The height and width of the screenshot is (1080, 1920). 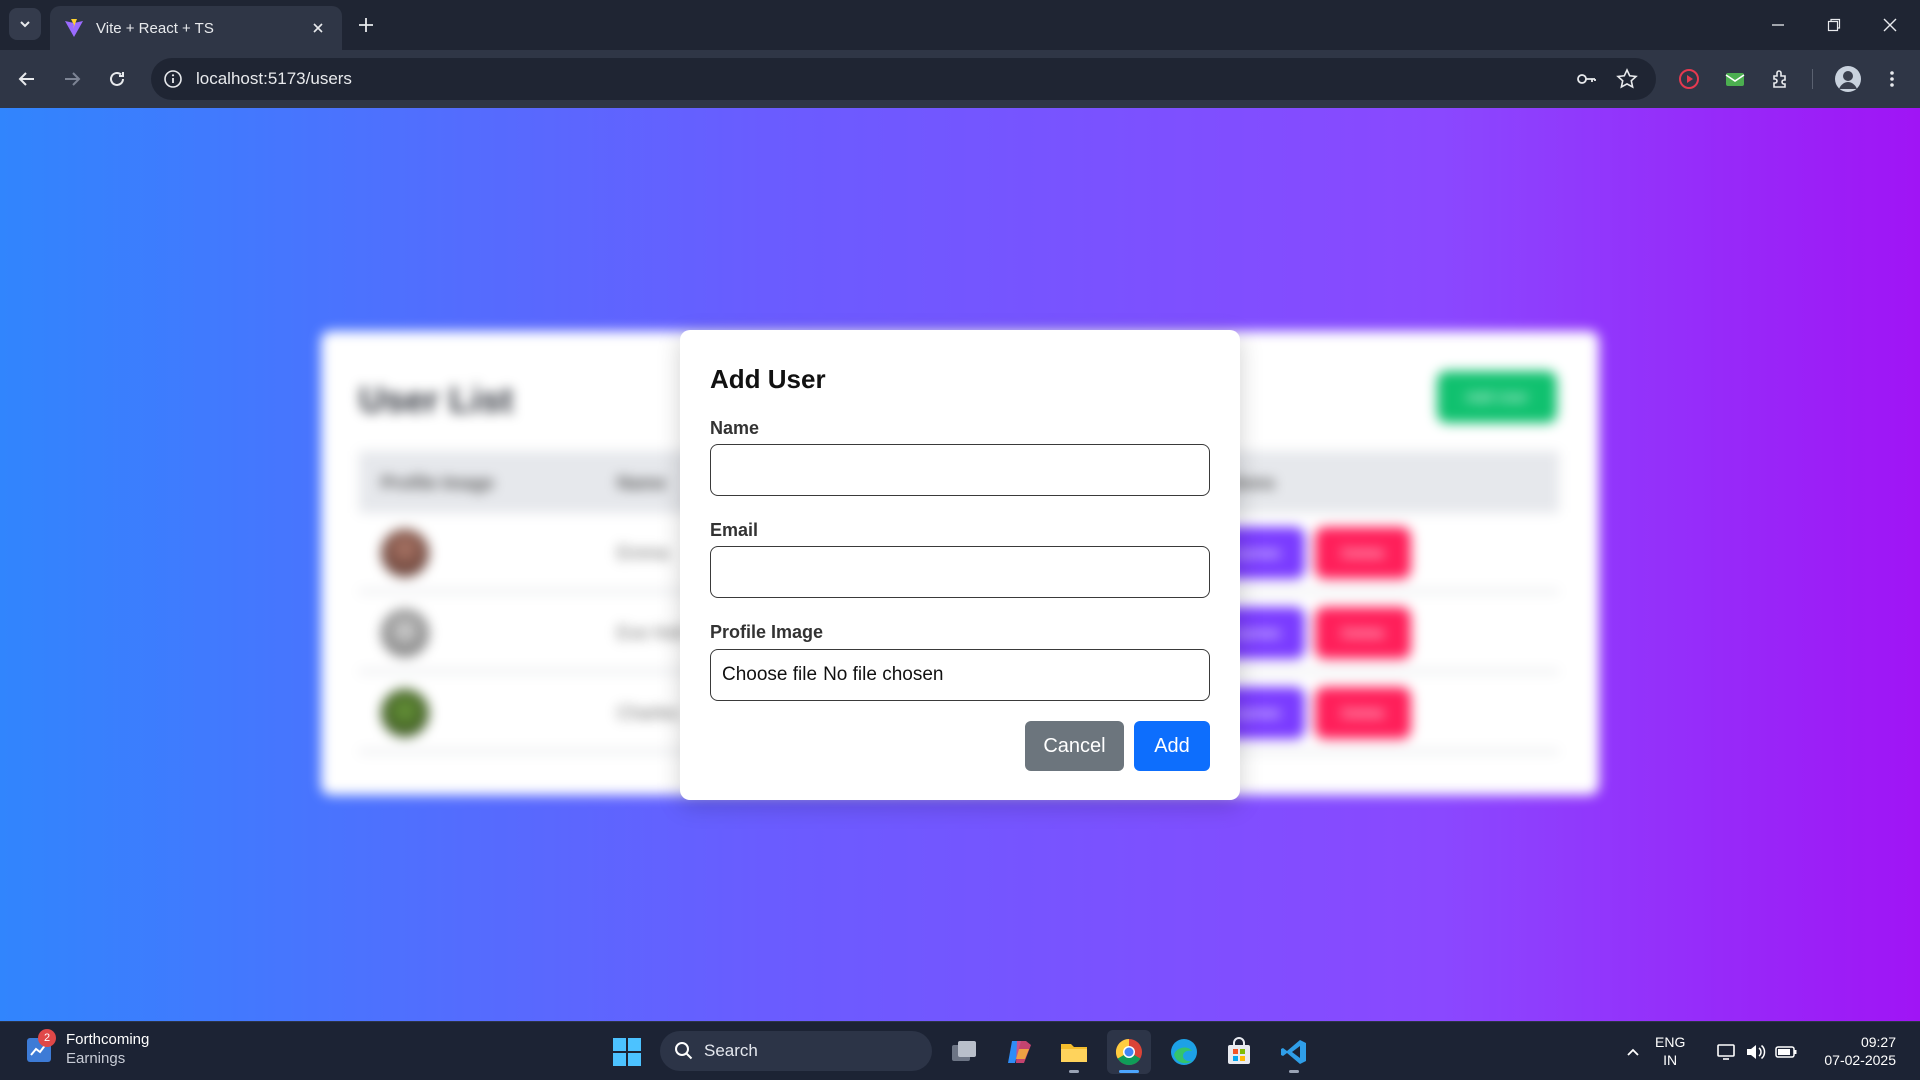 I want to click on notification-badge: 2, so click(x=47, y=1038).